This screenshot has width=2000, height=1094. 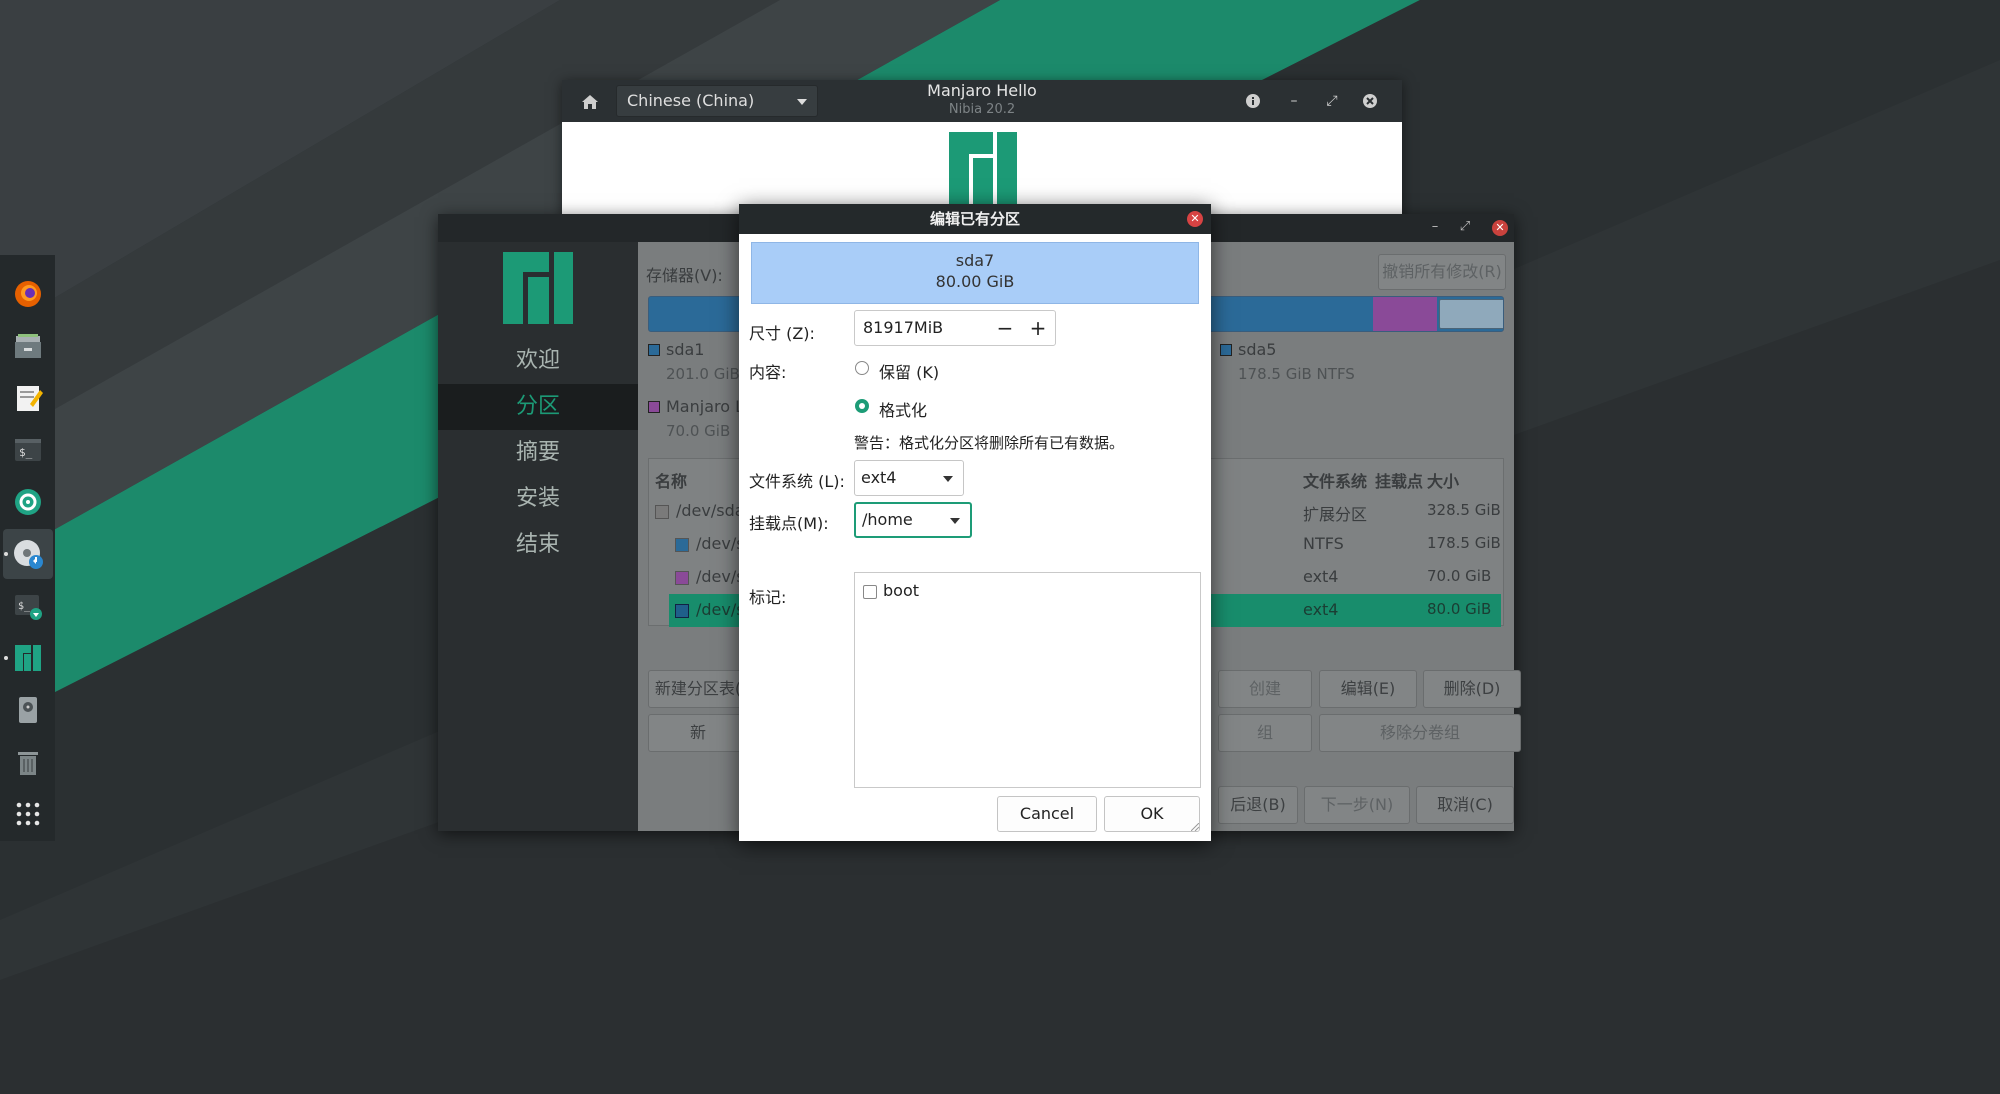 I want to click on dock-item-manjaro-hello, so click(x=28, y=658).